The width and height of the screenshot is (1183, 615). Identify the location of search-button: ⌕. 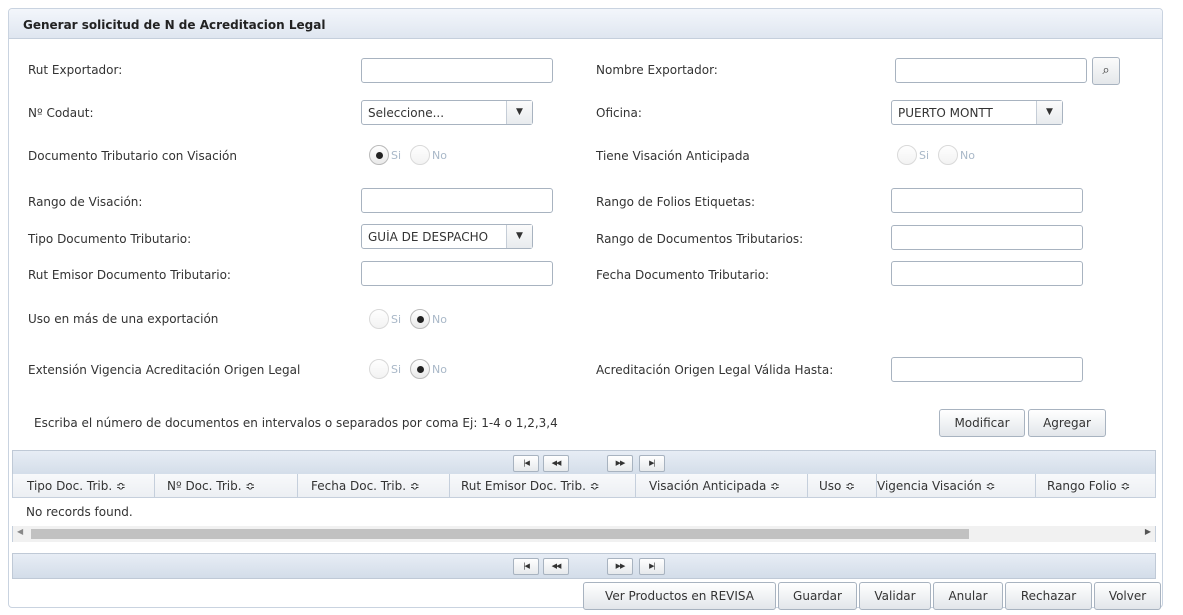
(1106, 71).